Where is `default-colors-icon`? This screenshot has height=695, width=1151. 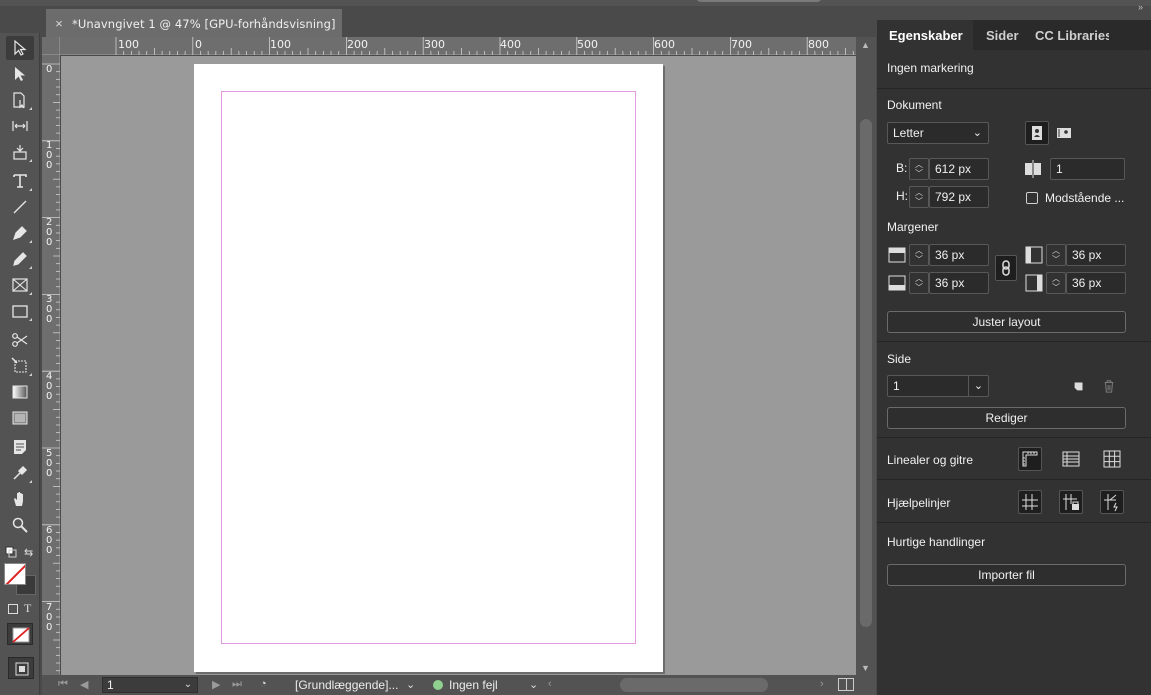 default-colors-icon is located at coordinates (11, 551).